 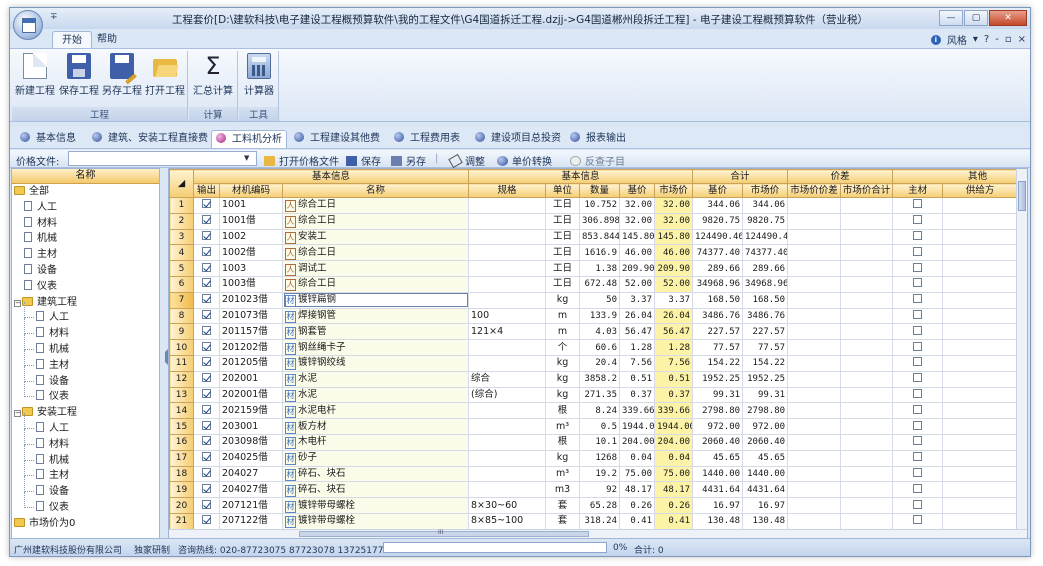 What do you see at coordinates (85, 440) in the screenshot?
I see `tree-item: 材料` at bounding box center [85, 440].